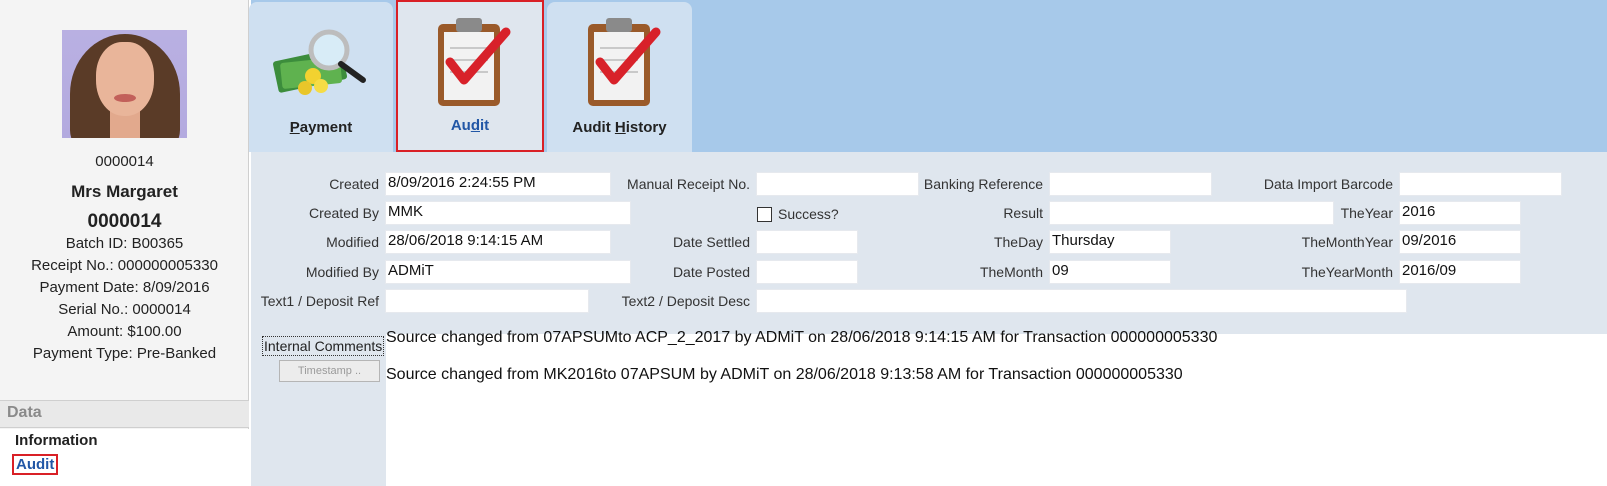  Describe the element at coordinates (124, 309) in the screenshot. I see `serial-no: Serial No.: 0000014` at that location.